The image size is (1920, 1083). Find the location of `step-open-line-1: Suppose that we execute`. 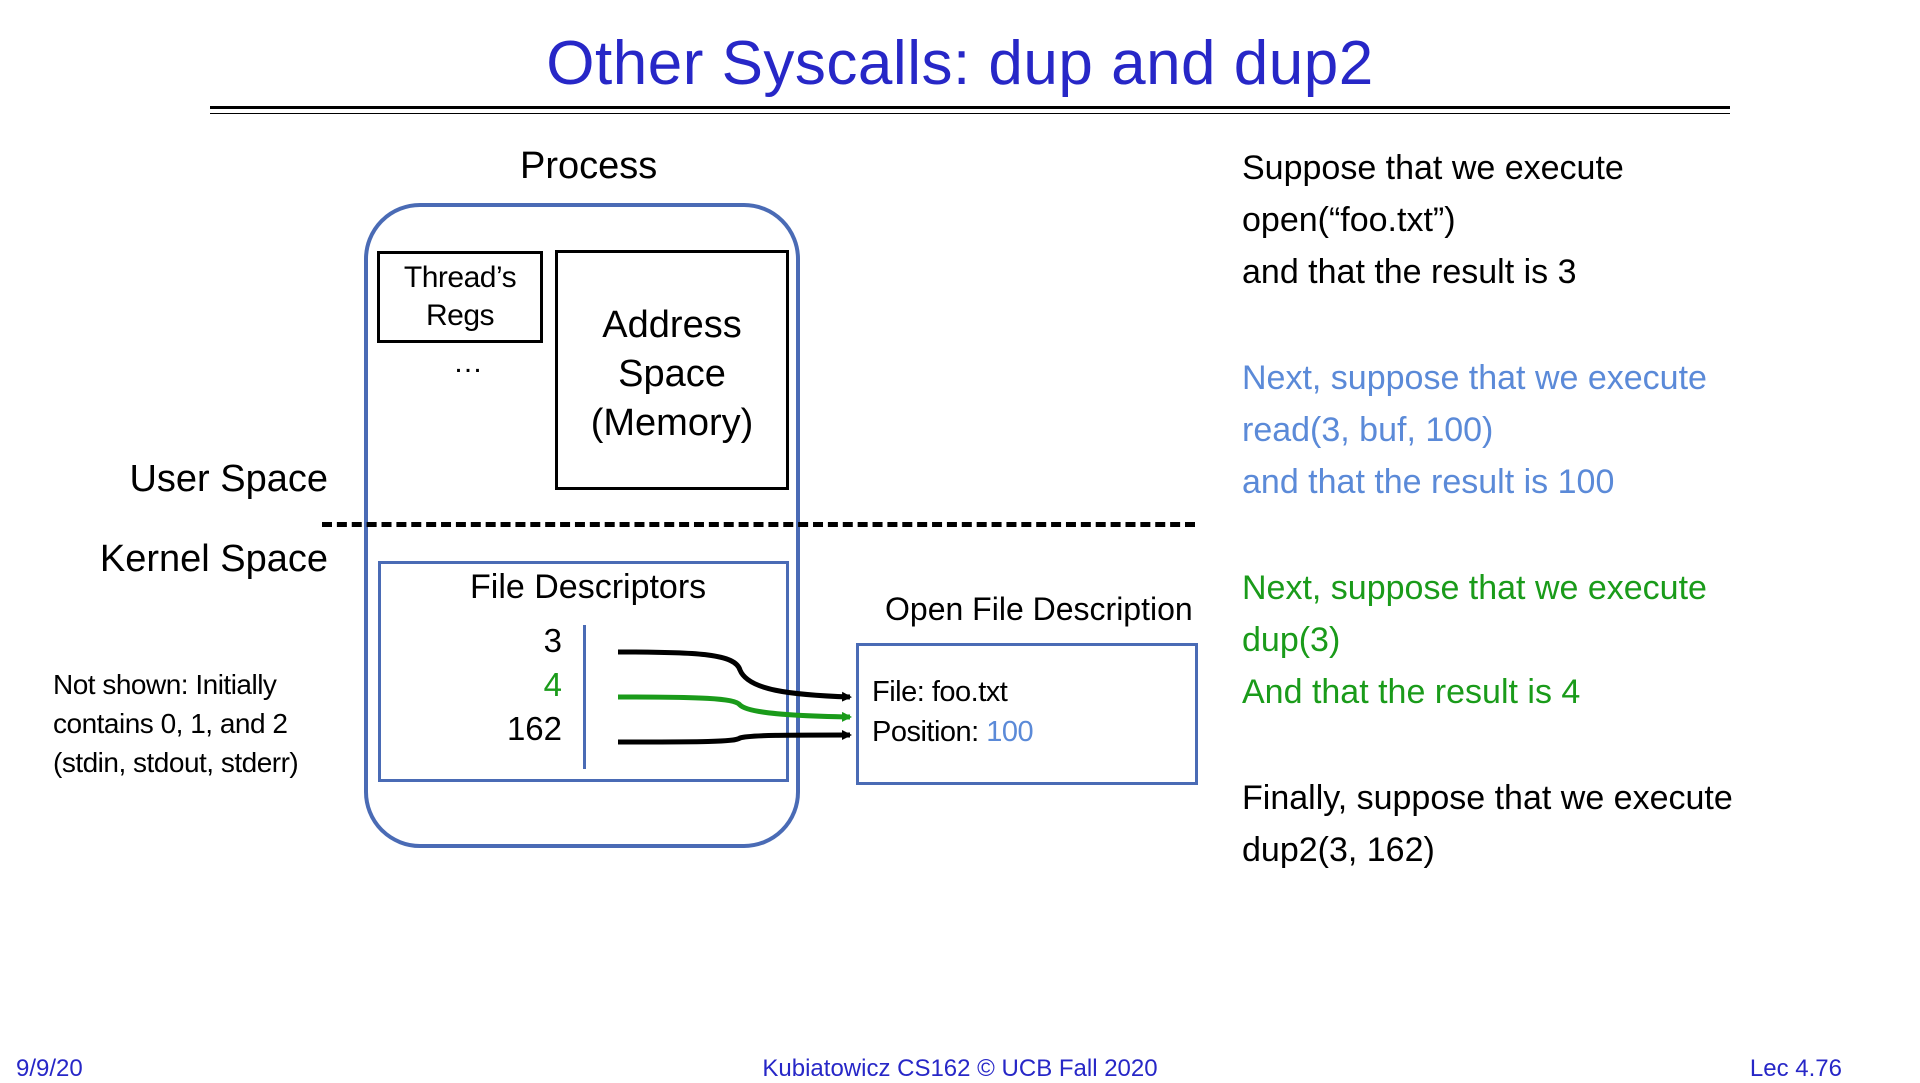

step-open-line-1: Suppose that we execute is located at coordinates (1433, 168).